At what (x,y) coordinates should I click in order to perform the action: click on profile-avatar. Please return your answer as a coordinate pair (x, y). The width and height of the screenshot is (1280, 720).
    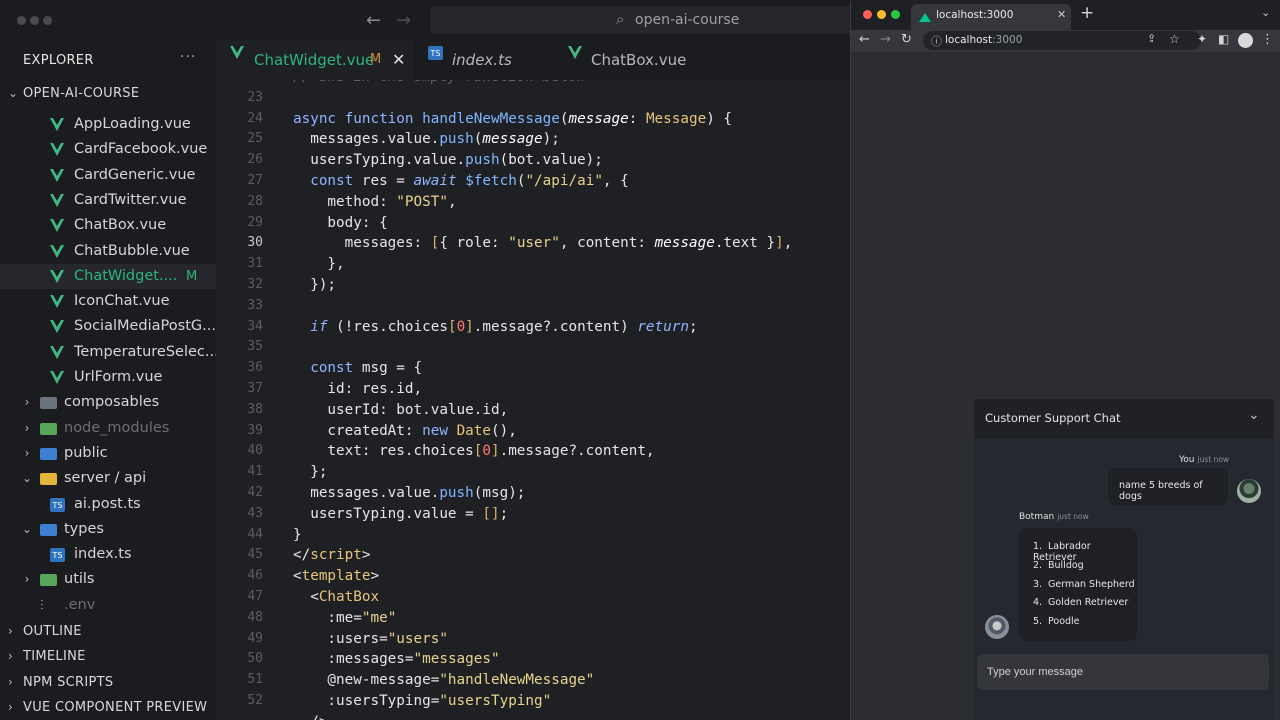
    Looking at the image, I should click on (1245, 40).